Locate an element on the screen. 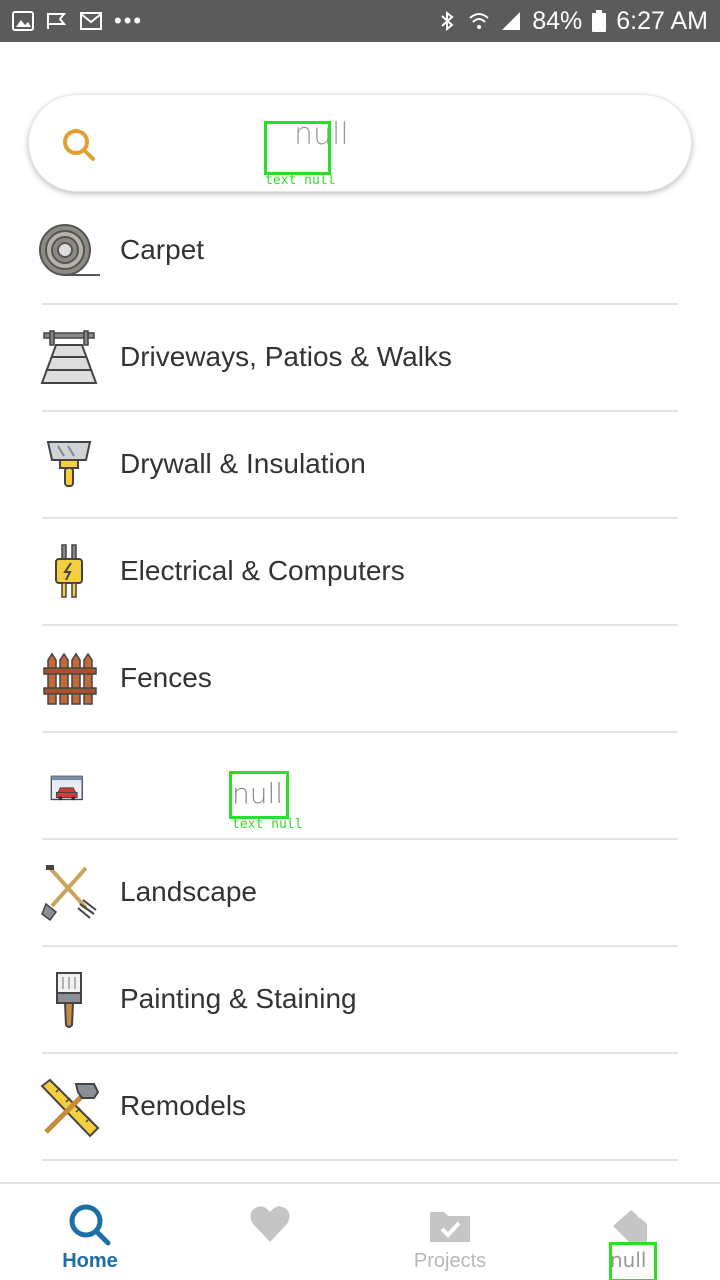  category-item-fences: Fences is located at coordinates (360, 679).